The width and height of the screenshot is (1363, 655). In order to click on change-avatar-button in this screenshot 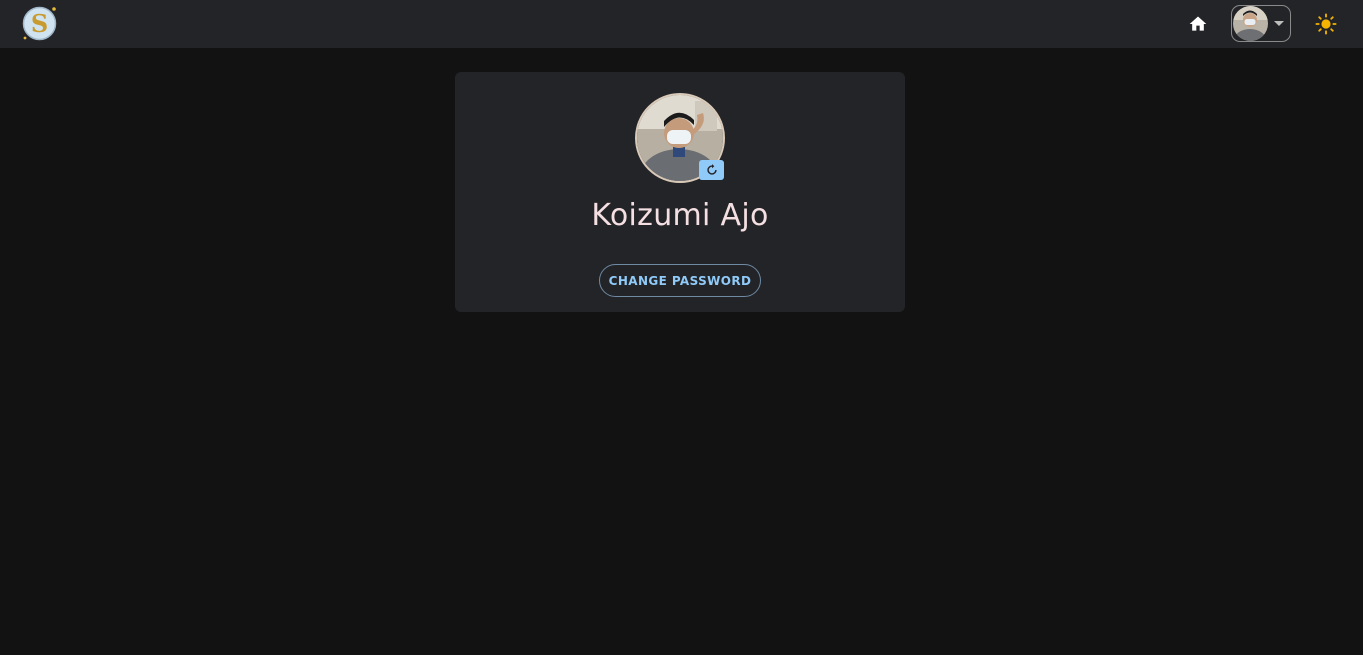, I will do `click(711, 170)`.